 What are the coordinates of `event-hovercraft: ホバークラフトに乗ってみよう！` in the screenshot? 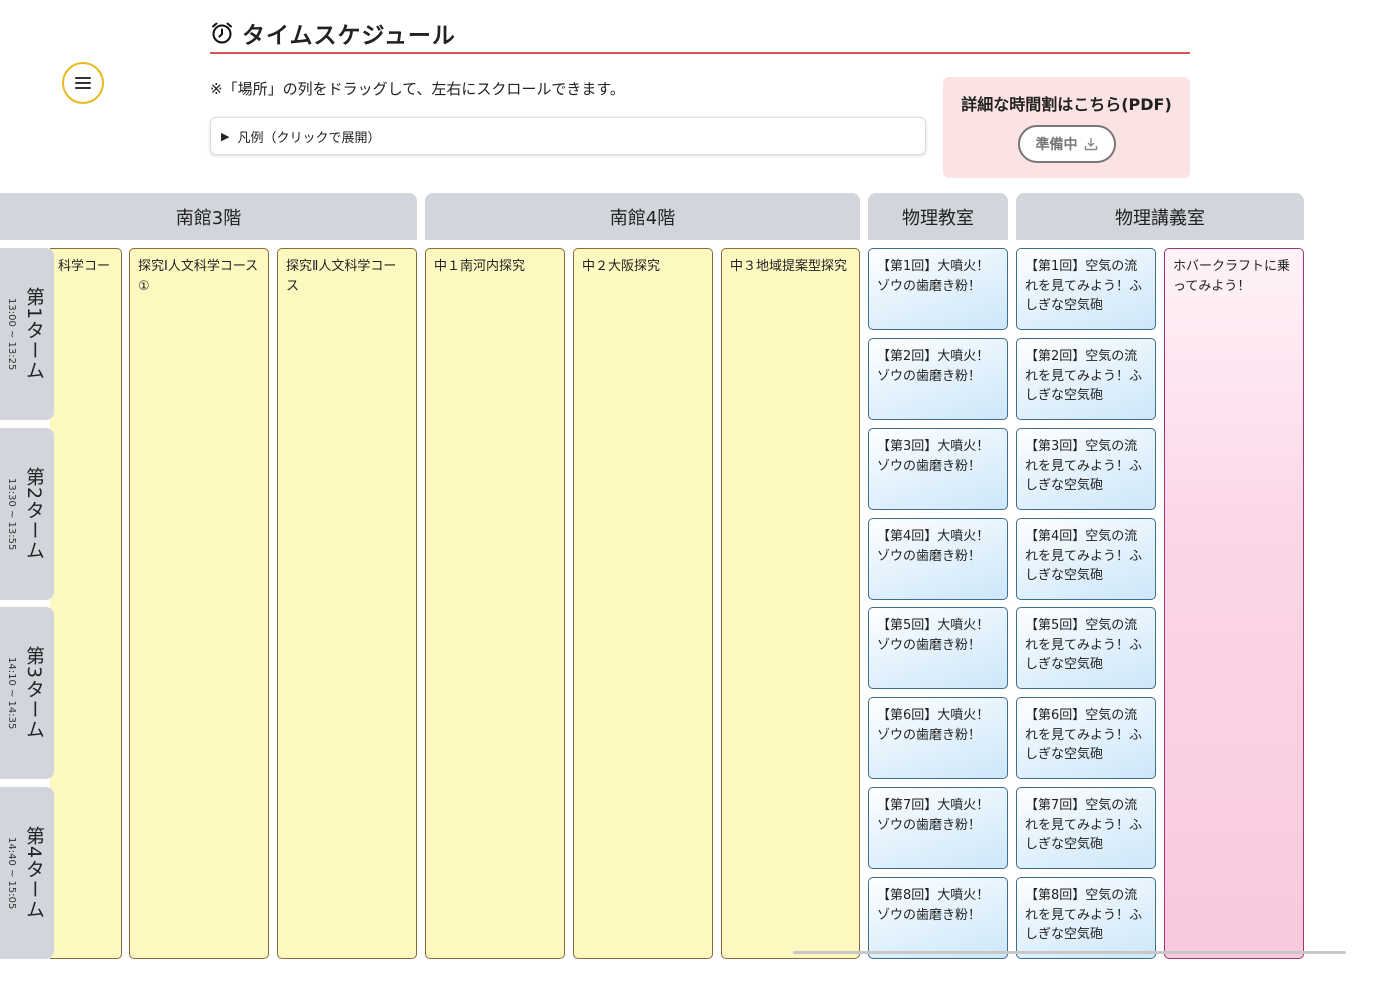 It's located at (1234, 603).